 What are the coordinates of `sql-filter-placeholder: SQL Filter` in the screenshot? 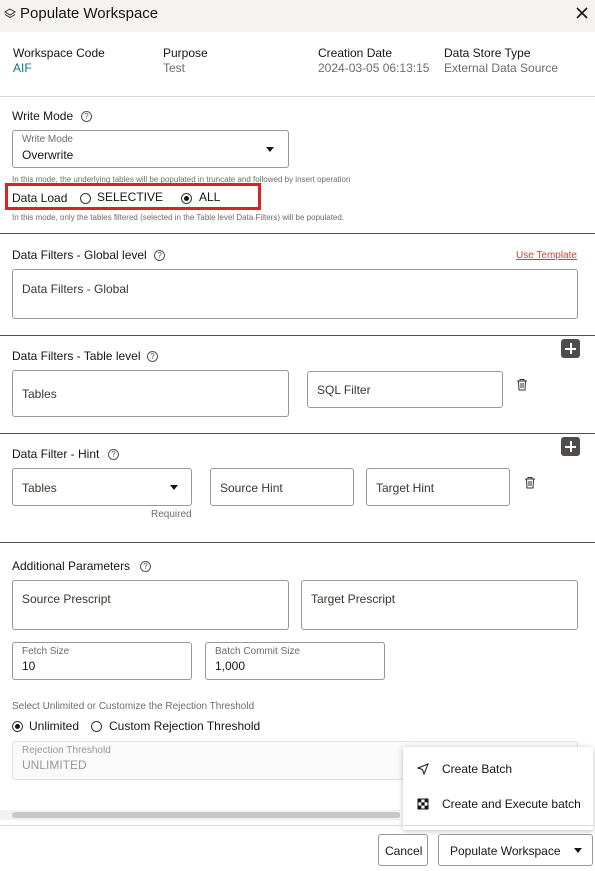 It's located at (344, 390).